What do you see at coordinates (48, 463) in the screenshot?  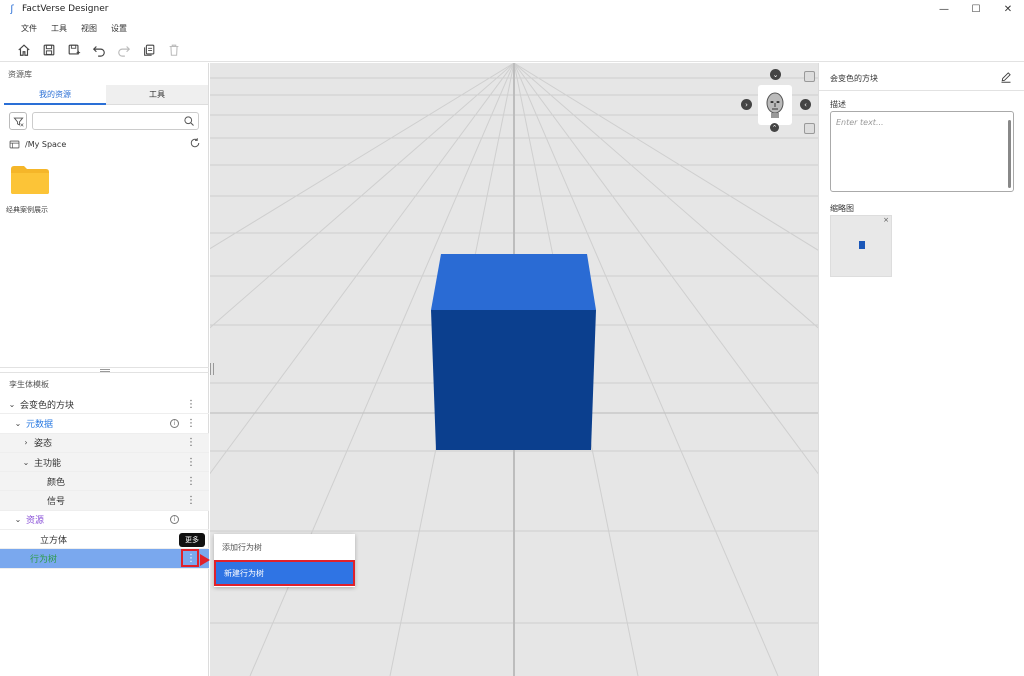 I see `tree-item-label: 主功能` at bounding box center [48, 463].